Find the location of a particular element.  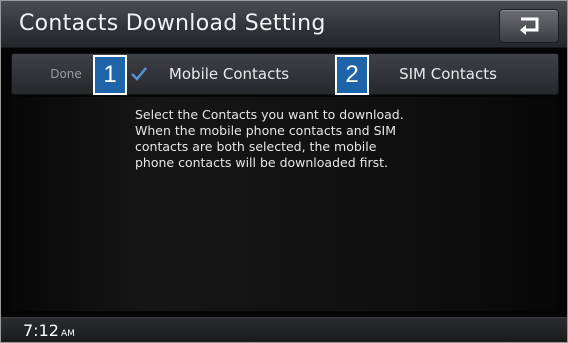

title-bar: Contacts Download Setting is located at coordinates (284, 24).